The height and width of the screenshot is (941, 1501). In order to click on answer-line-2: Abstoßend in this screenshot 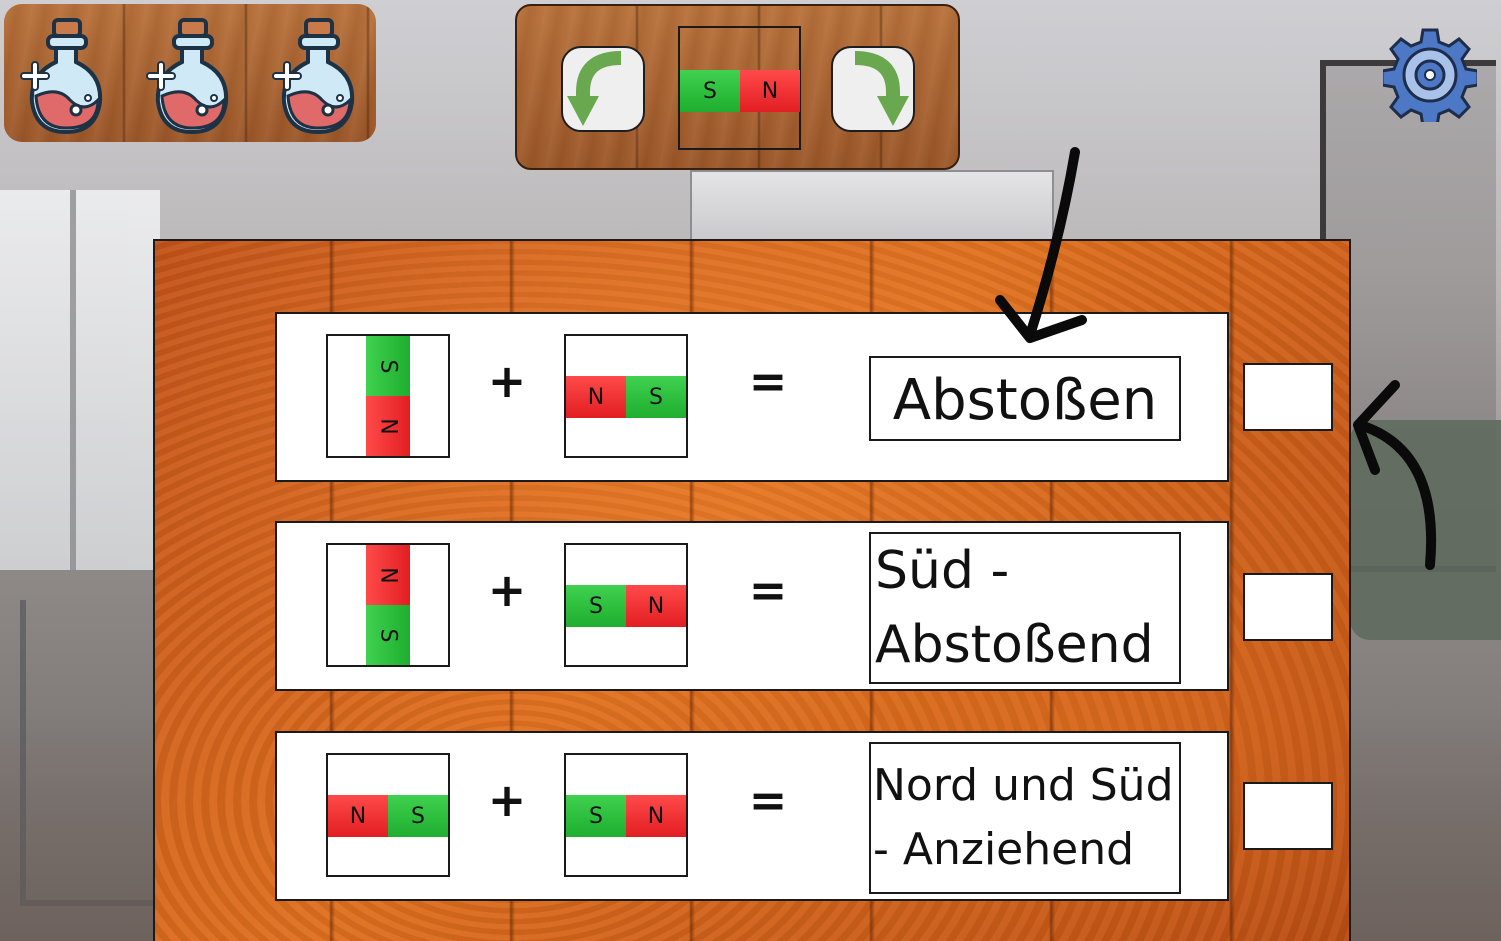, I will do `click(1014, 645)`.